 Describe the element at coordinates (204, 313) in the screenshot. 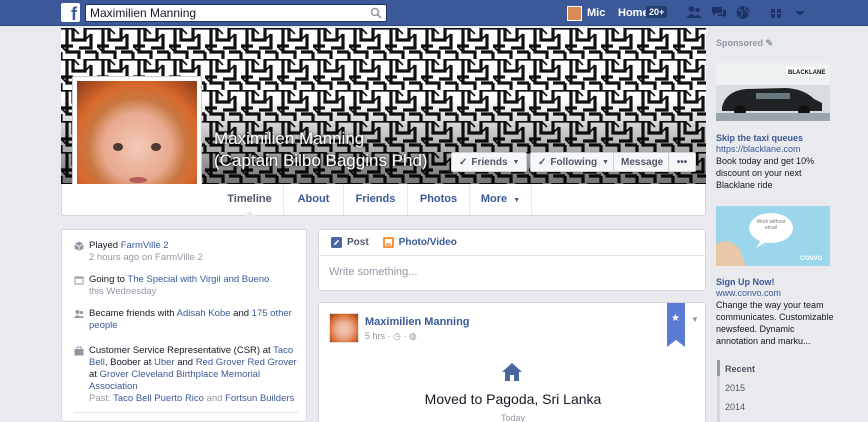

I see `activity-link-friend: Adisah Kobe` at that location.